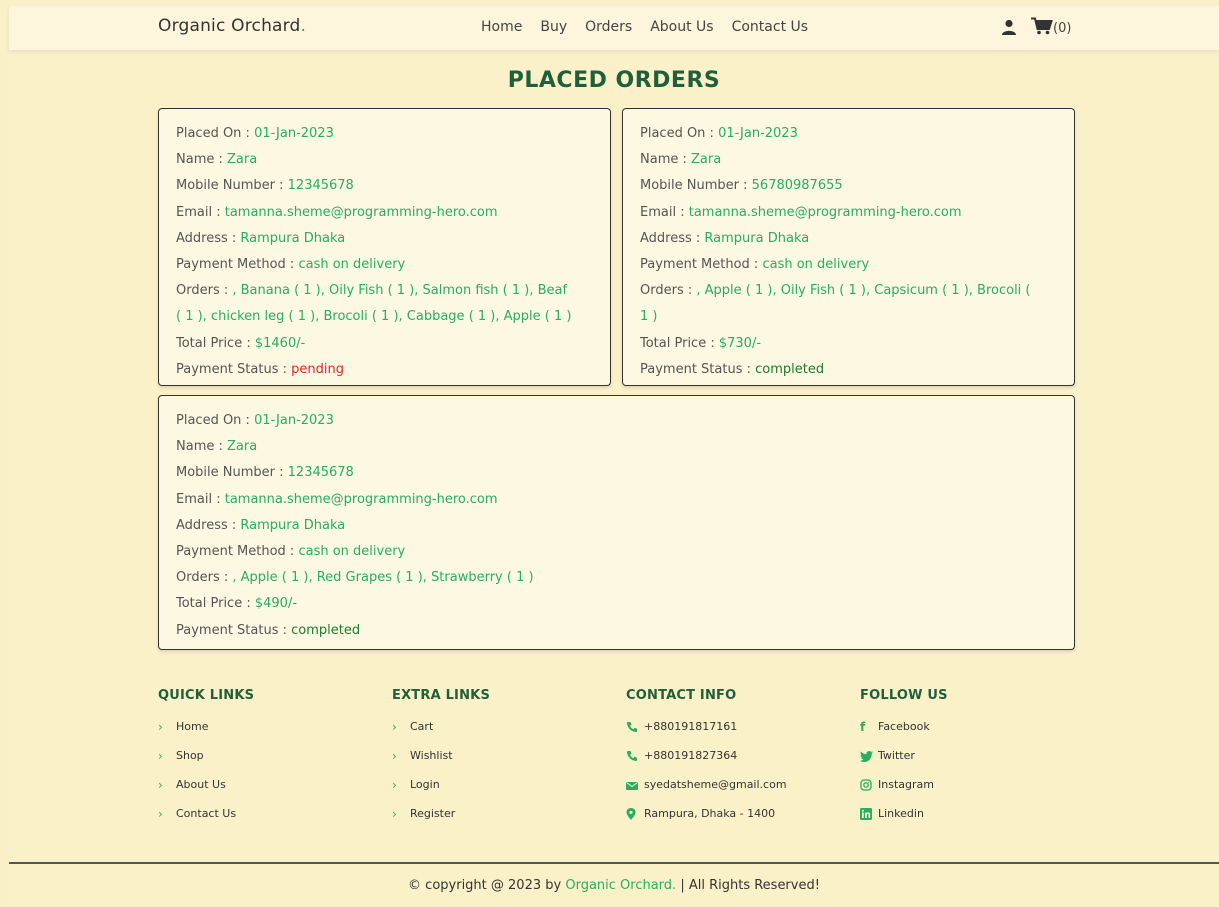  I want to click on footer-link-home: › Home, so click(206, 734).